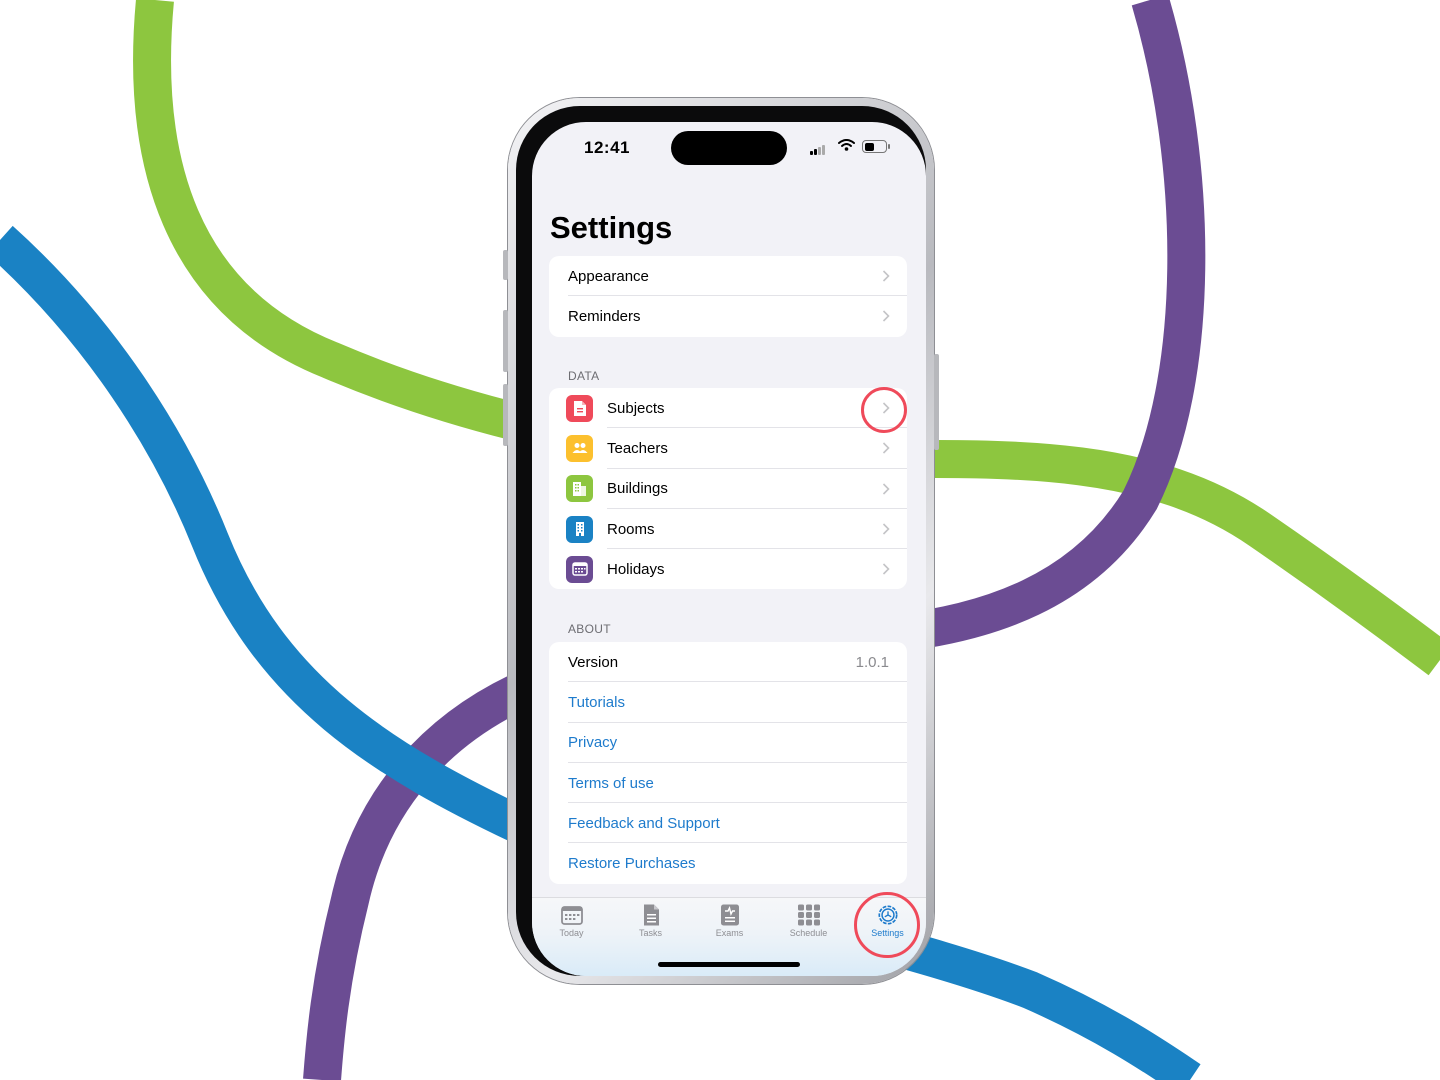  I want to click on general-settings-group: Appearance Reminders, so click(728, 296).